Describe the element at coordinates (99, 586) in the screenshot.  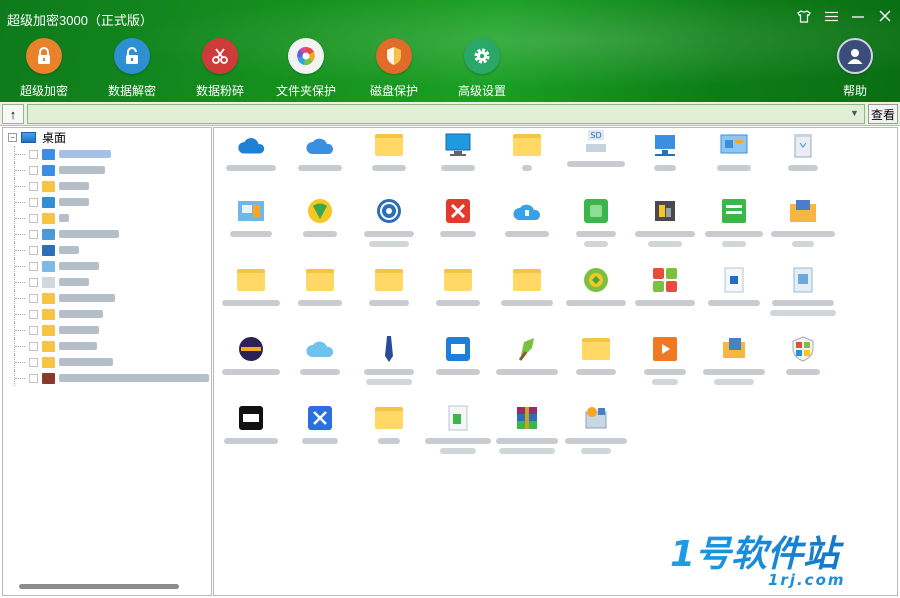
I see `tree-horizontal-scrollbar` at that location.